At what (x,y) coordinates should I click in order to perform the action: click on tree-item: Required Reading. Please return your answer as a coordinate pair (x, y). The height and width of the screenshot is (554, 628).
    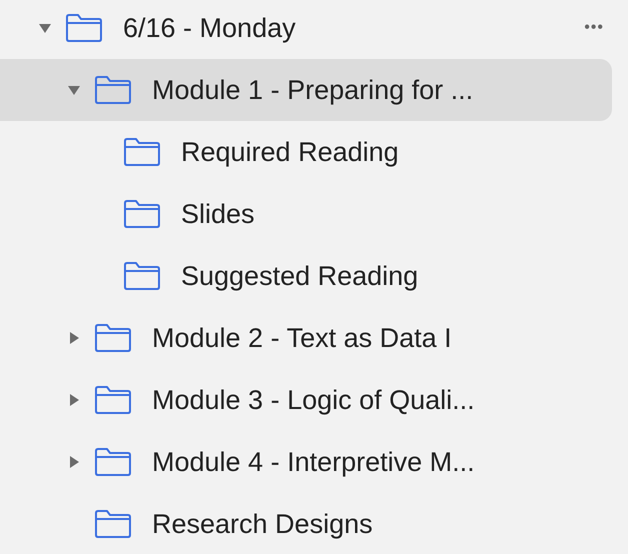
    Looking at the image, I should click on (306, 152).